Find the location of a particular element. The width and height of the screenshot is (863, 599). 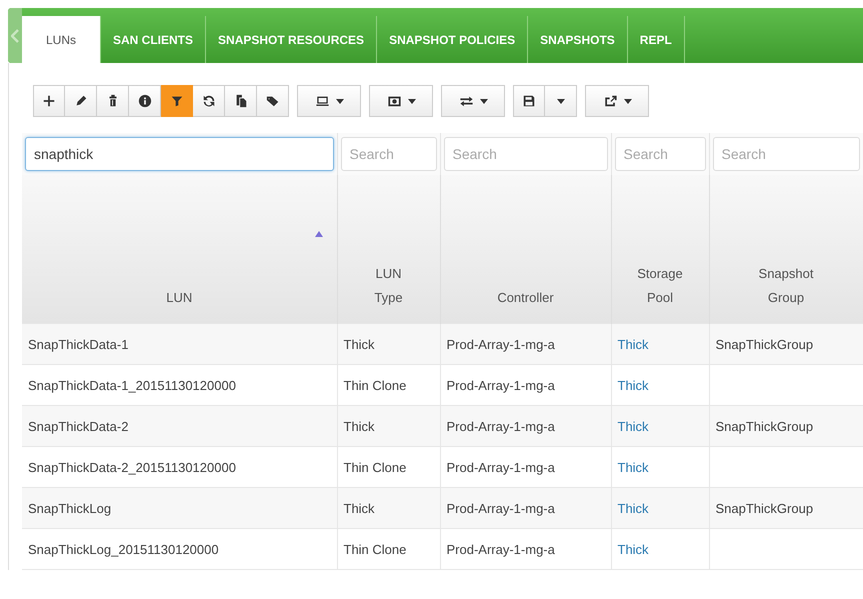

copy-icon is located at coordinates (241, 101).